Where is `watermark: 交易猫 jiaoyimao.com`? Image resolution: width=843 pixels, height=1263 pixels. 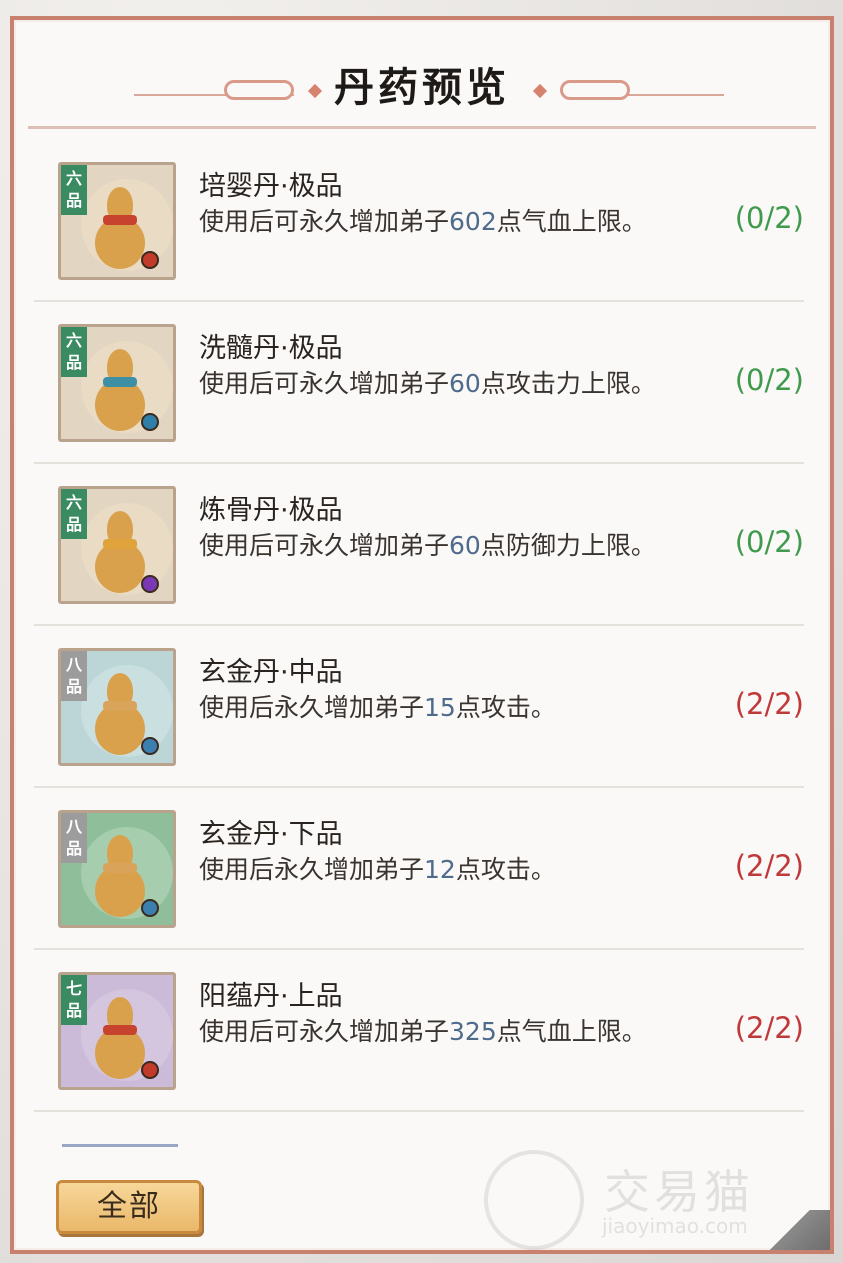
watermark: 交易猫 jiaoyimao.com is located at coordinates (649, 1200).